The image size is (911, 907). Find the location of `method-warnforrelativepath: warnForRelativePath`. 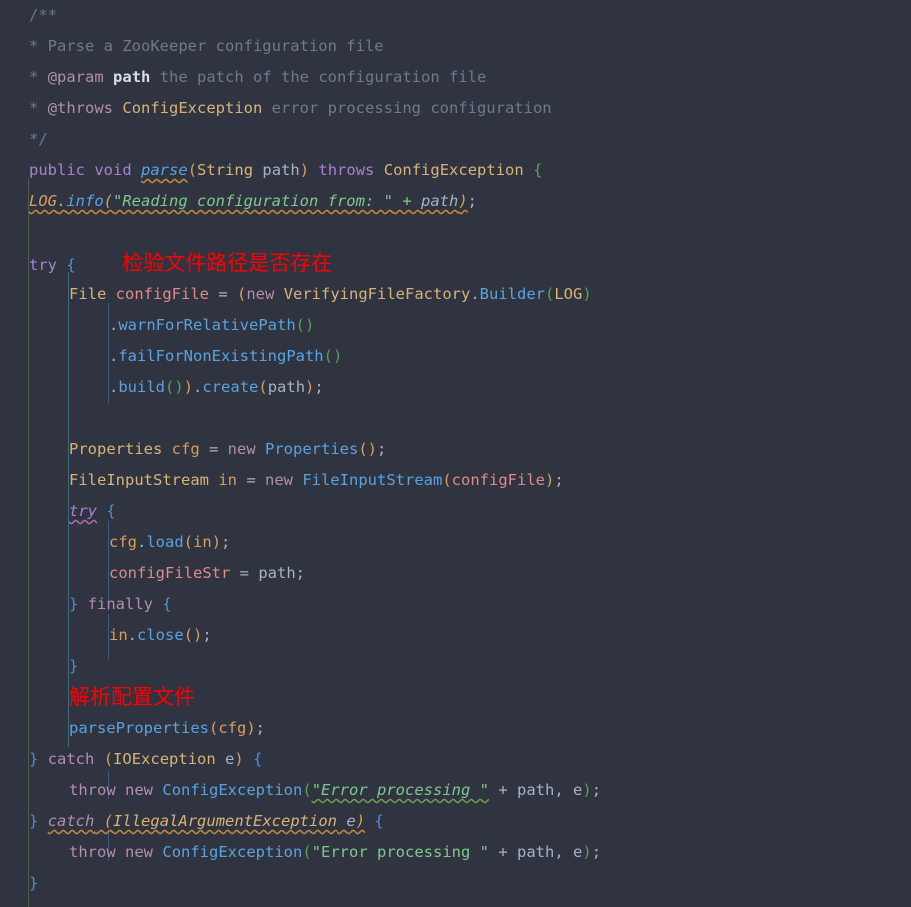

method-warnforrelativepath: warnForRelativePath is located at coordinates (207, 325).